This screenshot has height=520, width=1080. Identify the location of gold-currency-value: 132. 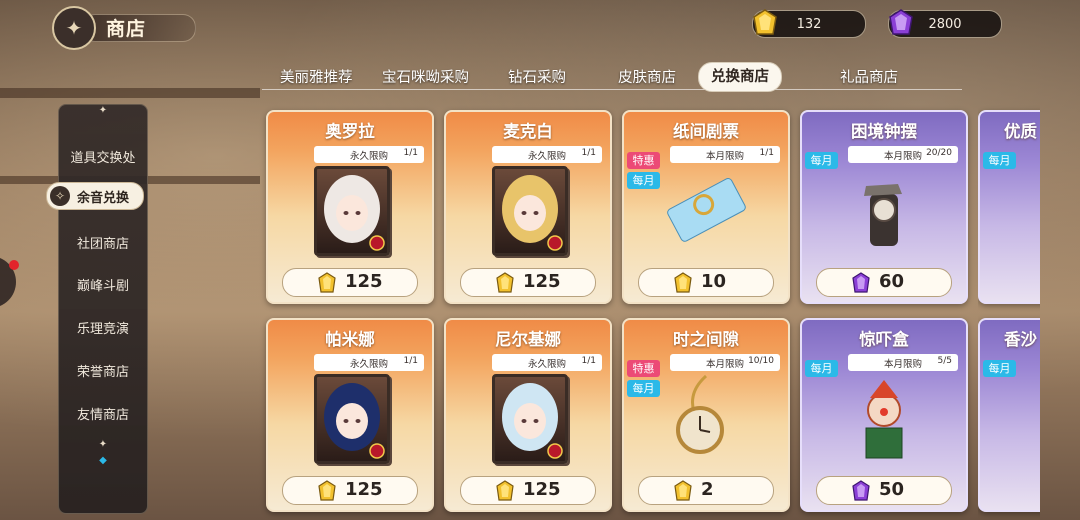
(809, 24).